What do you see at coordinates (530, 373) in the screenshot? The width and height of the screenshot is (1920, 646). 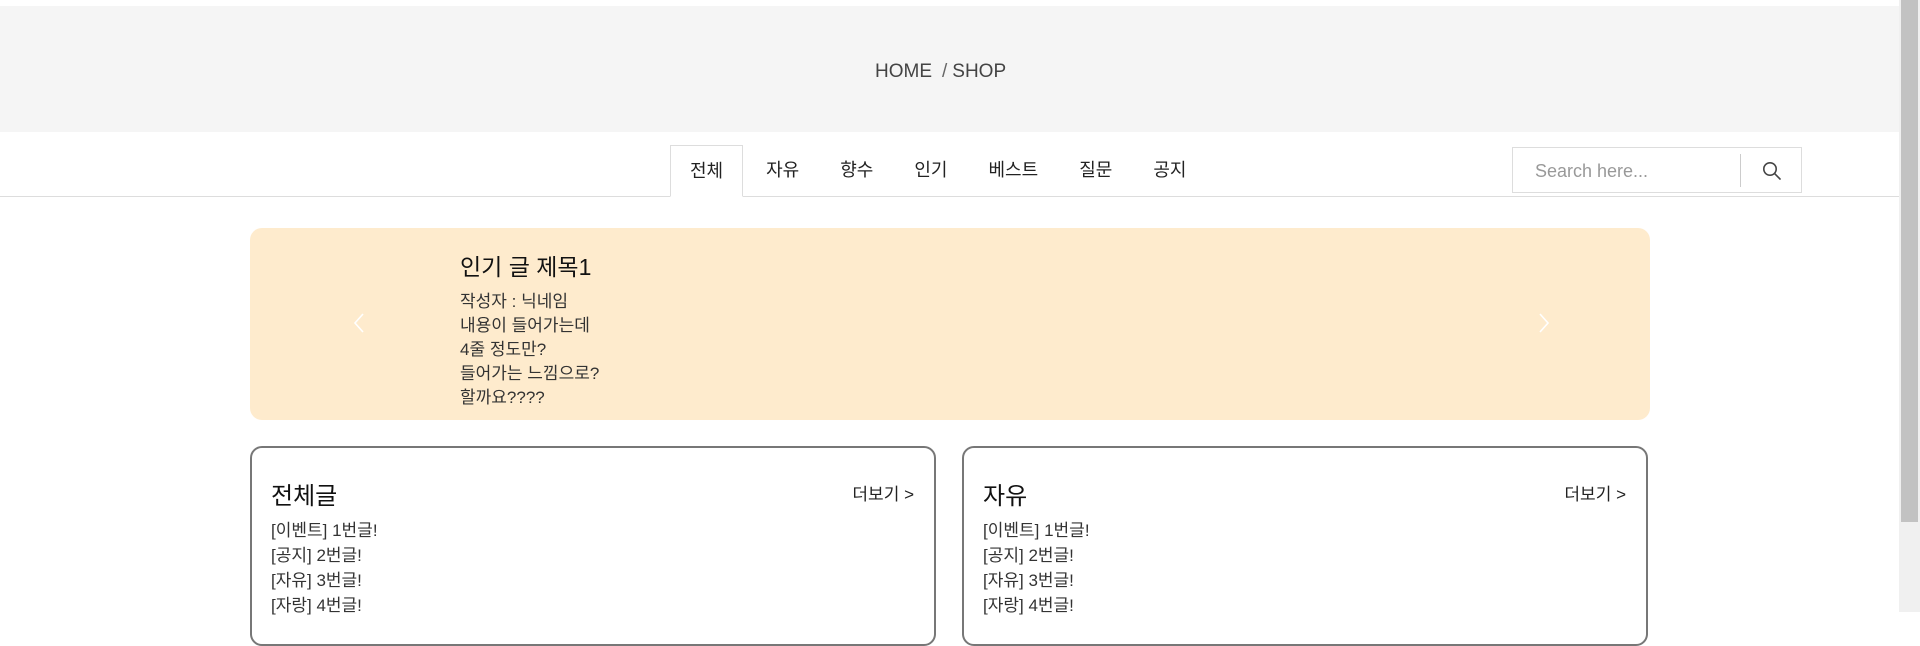 I see `slide-body-line: 들어가는 느낌으로?` at bounding box center [530, 373].